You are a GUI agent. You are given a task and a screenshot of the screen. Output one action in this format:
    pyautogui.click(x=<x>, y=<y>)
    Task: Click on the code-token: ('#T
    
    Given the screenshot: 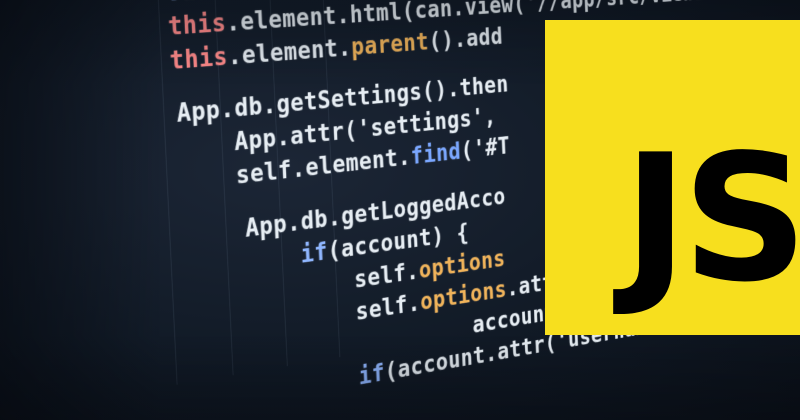 What is the action you would take?
    pyautogui.click(x=485, y=148)
    